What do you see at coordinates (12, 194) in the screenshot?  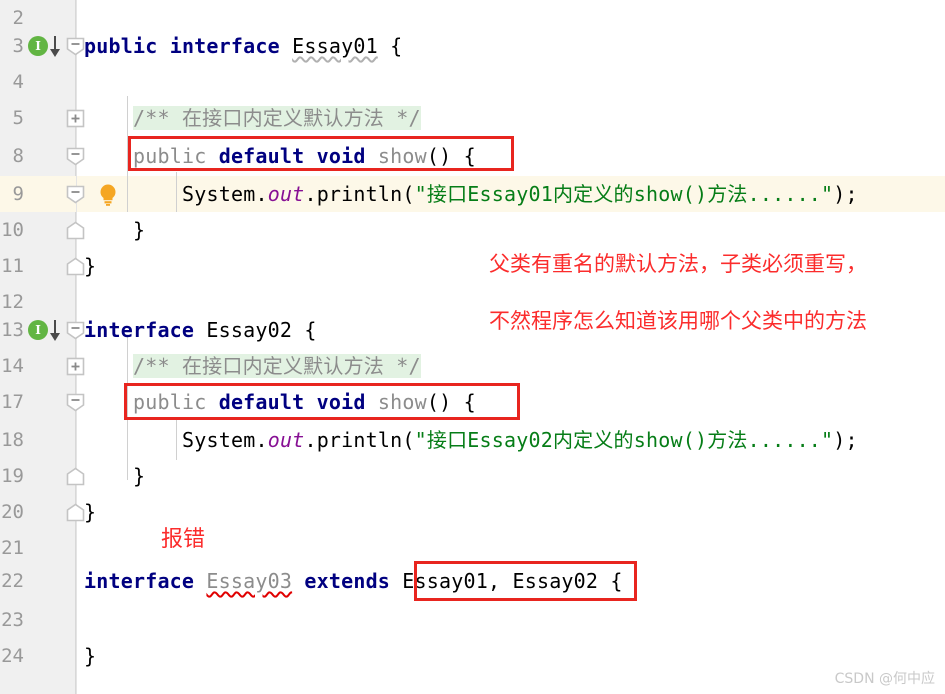 I see `line-number: 9` at bounding box center [12, 194].